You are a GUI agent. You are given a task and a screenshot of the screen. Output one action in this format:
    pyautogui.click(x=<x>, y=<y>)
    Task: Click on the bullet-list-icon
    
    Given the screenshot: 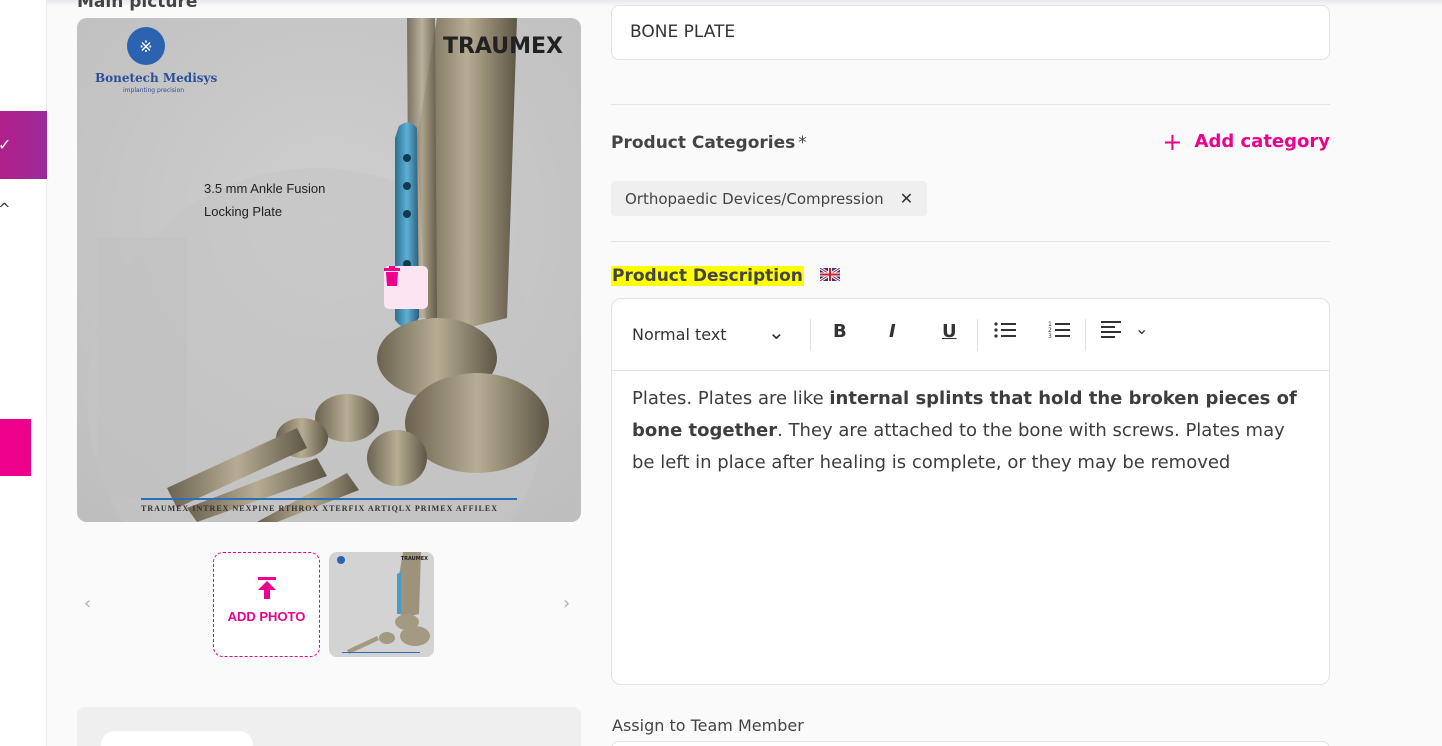 What is the action you would take?
    pyautogui.click(x=1005, y=332)
    